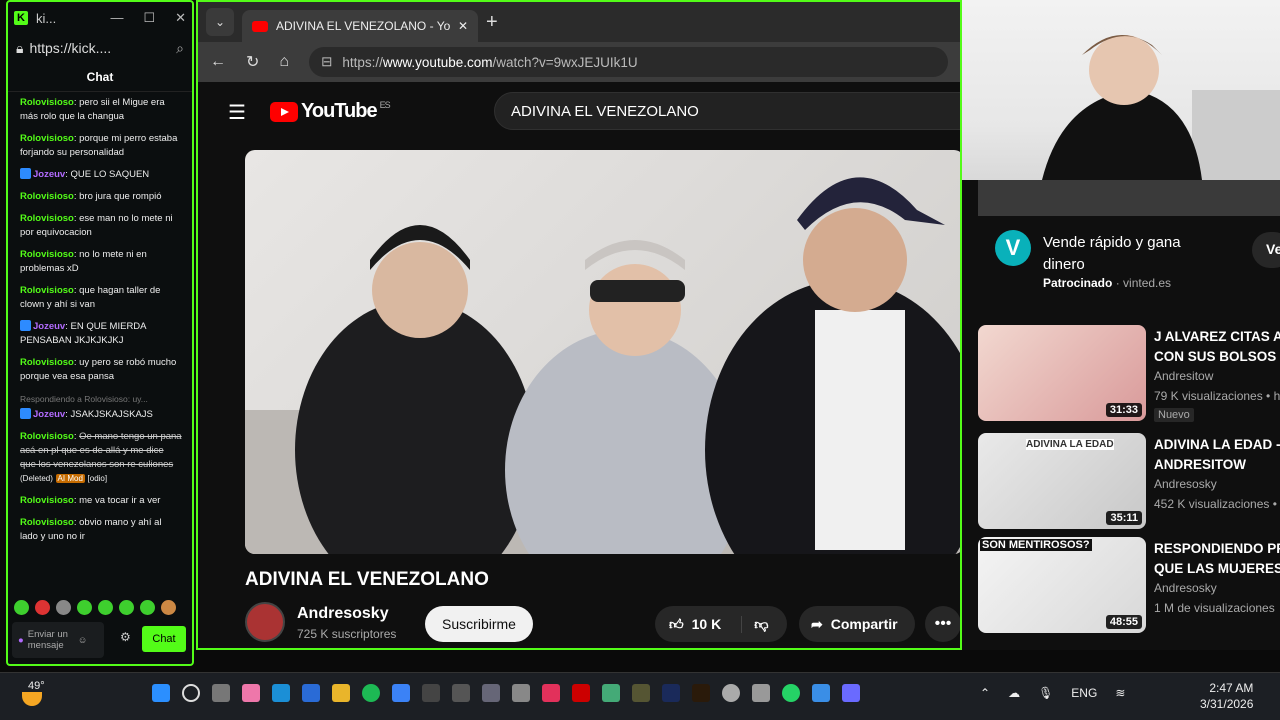 The image size is (1280, 720). Describe the element at coordinates (125, 637) in the screenshot. I see `settings-gear-icon: ⚙` at that location.